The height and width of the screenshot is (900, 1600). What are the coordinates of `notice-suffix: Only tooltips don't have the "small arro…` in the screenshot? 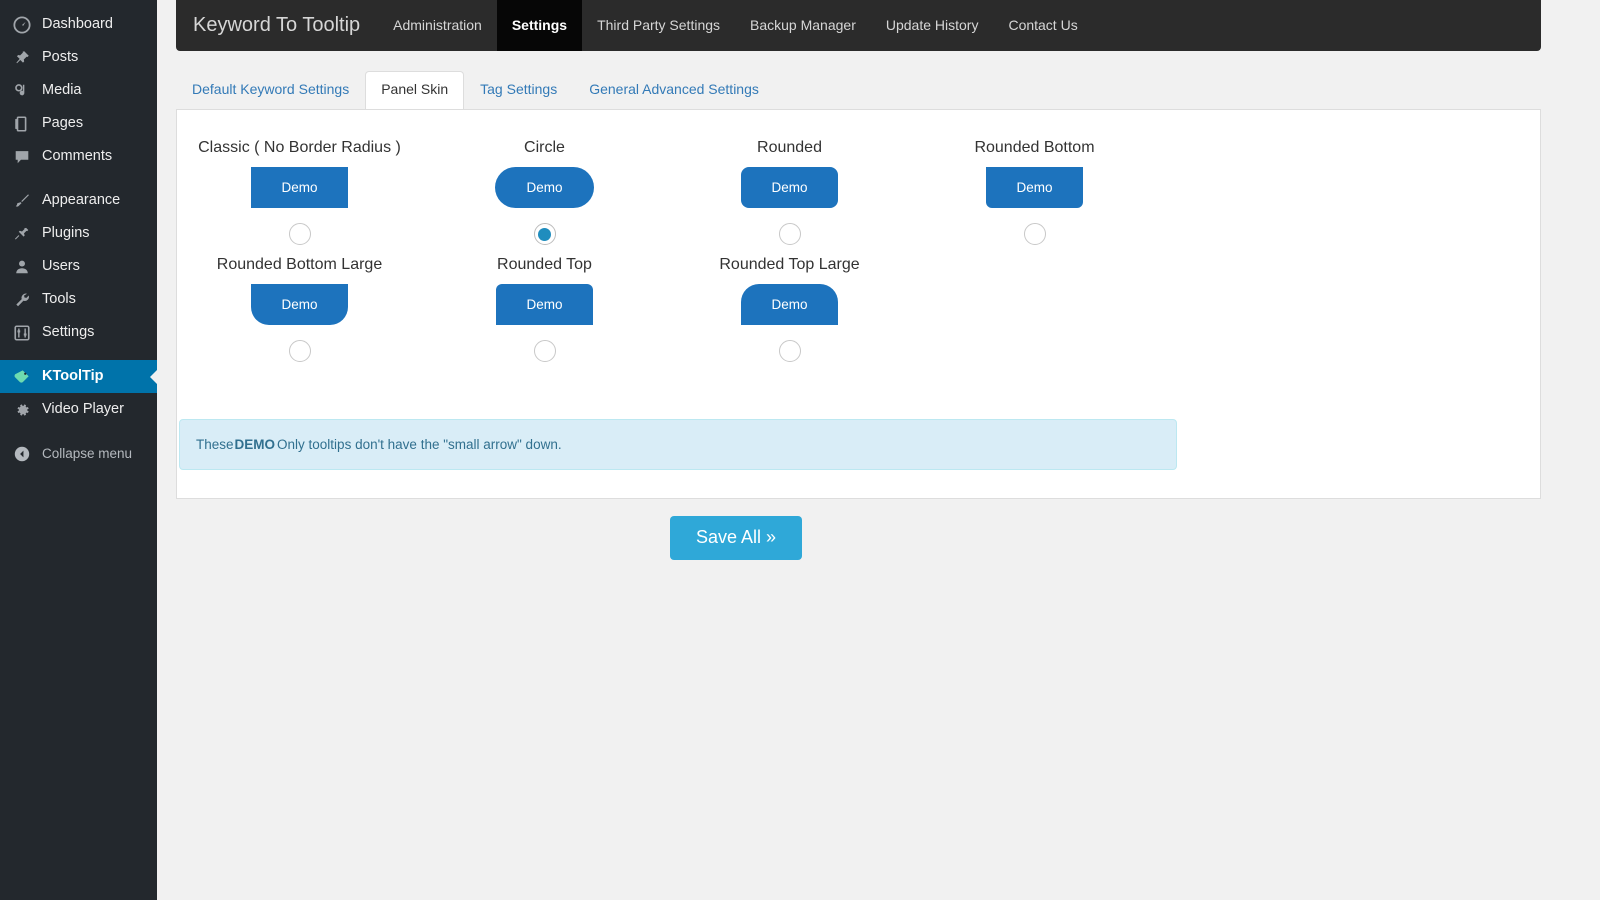 It's located at (419, 444).